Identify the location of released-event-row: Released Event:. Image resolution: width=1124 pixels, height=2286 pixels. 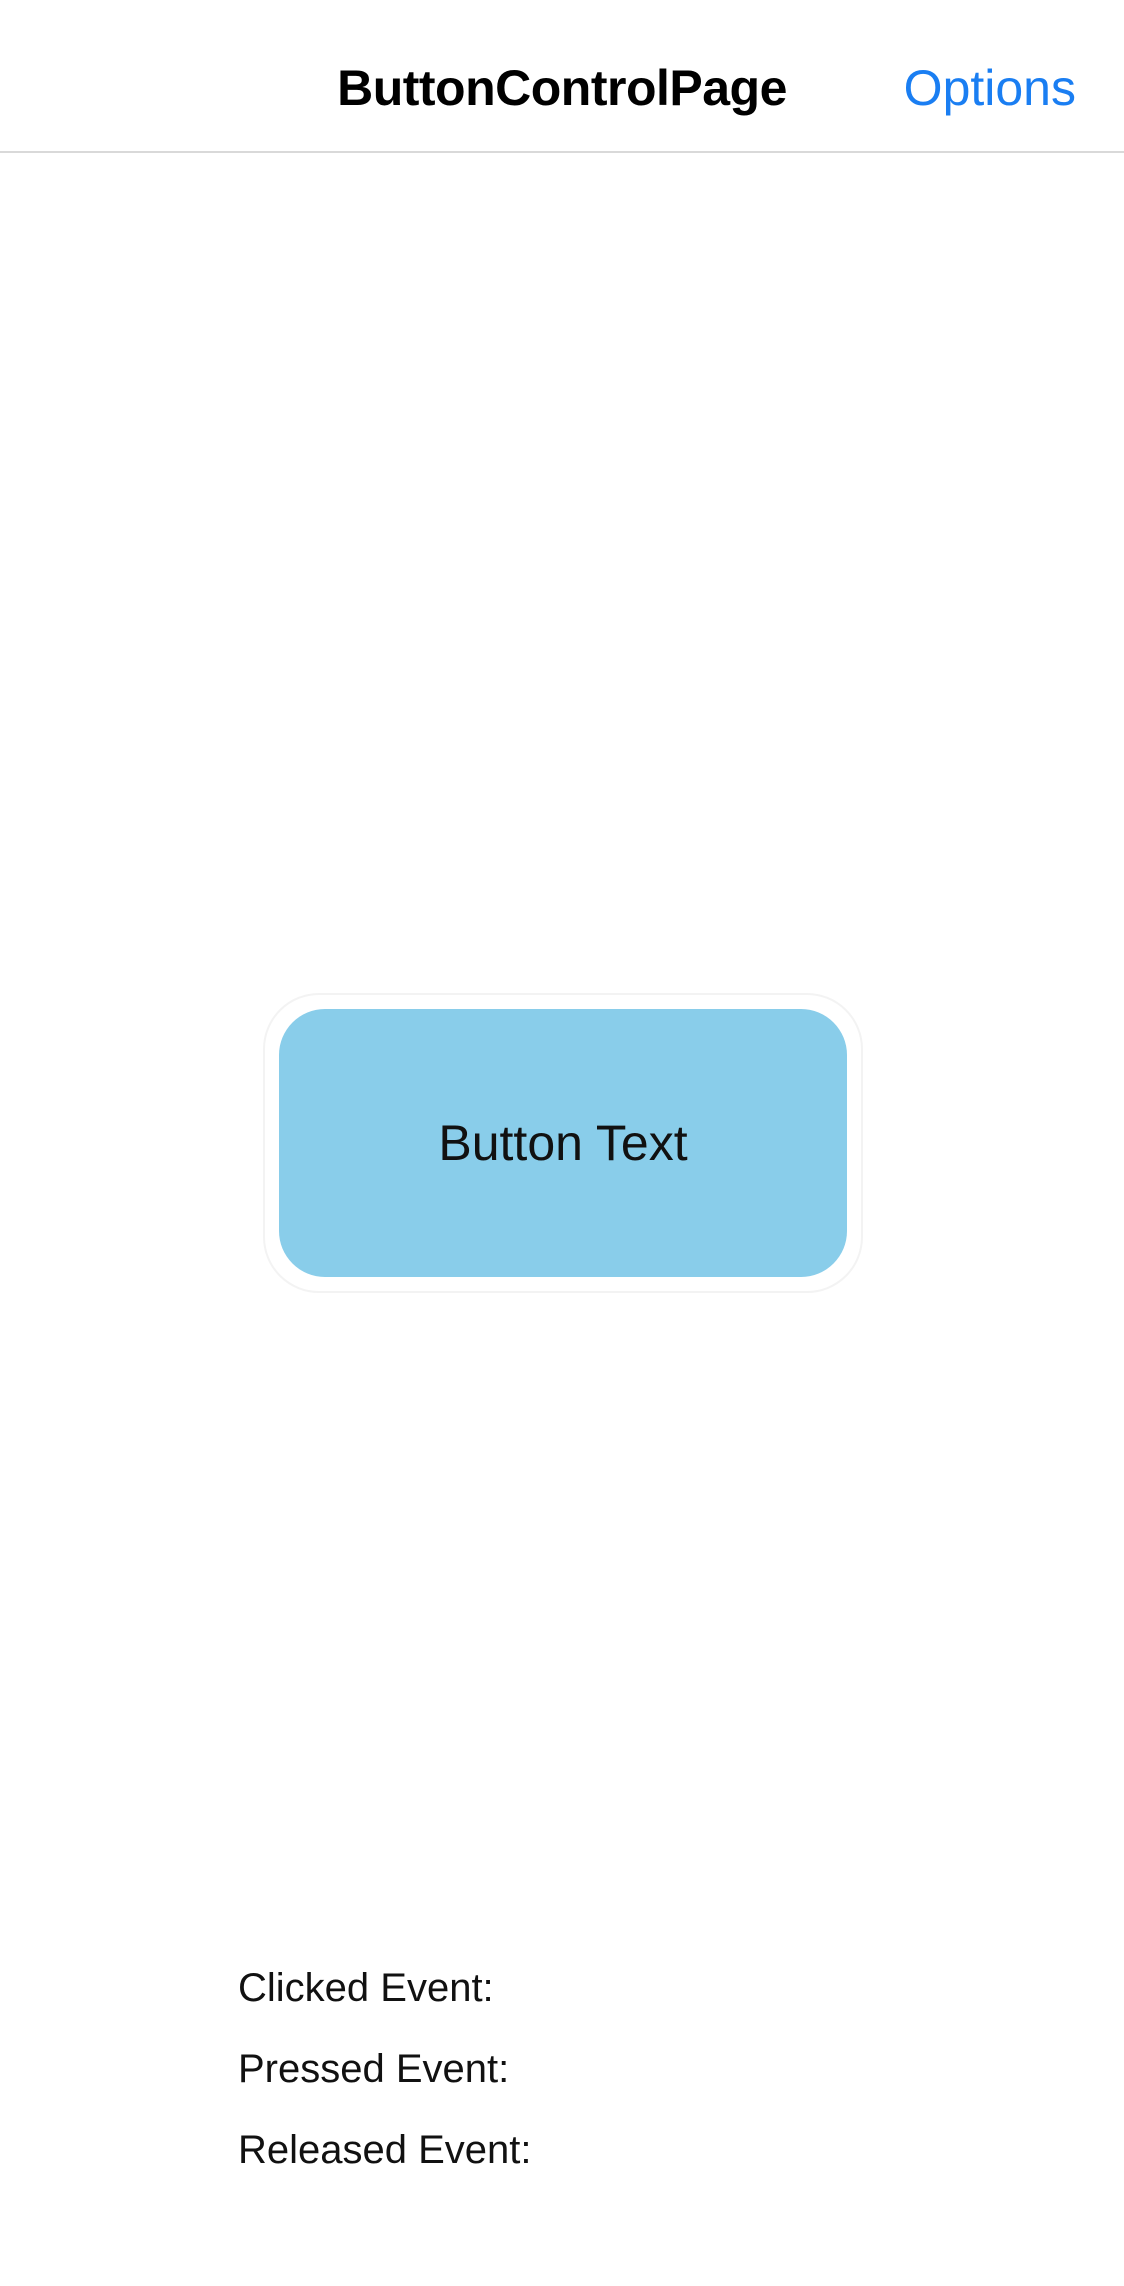
(392, 2150).